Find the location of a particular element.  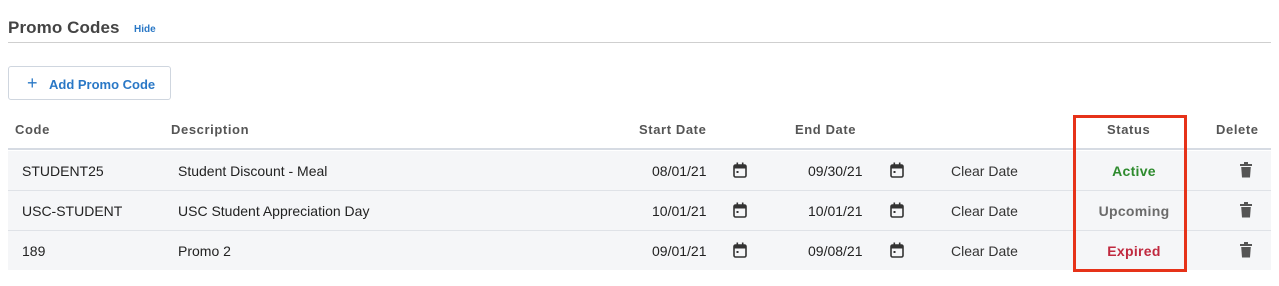

start-date-field: 10/01/21 is located at coordinates (679, 211).